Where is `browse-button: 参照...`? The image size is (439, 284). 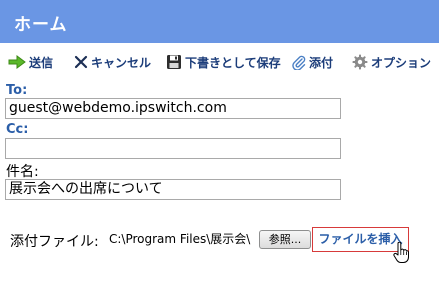 browse-button: 参照... is located at coordinates (285, 239).